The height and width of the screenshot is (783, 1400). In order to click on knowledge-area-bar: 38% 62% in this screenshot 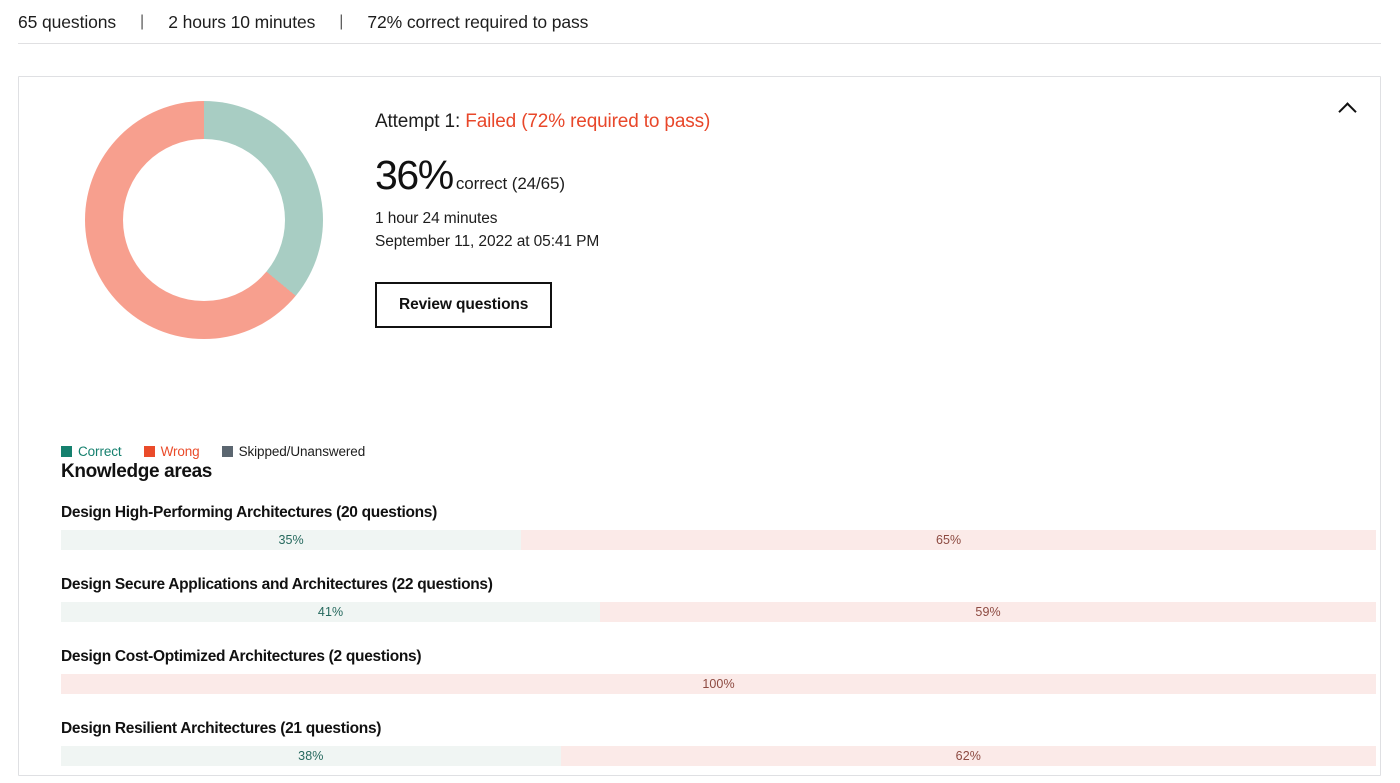, I will do `click(718, 756)`.